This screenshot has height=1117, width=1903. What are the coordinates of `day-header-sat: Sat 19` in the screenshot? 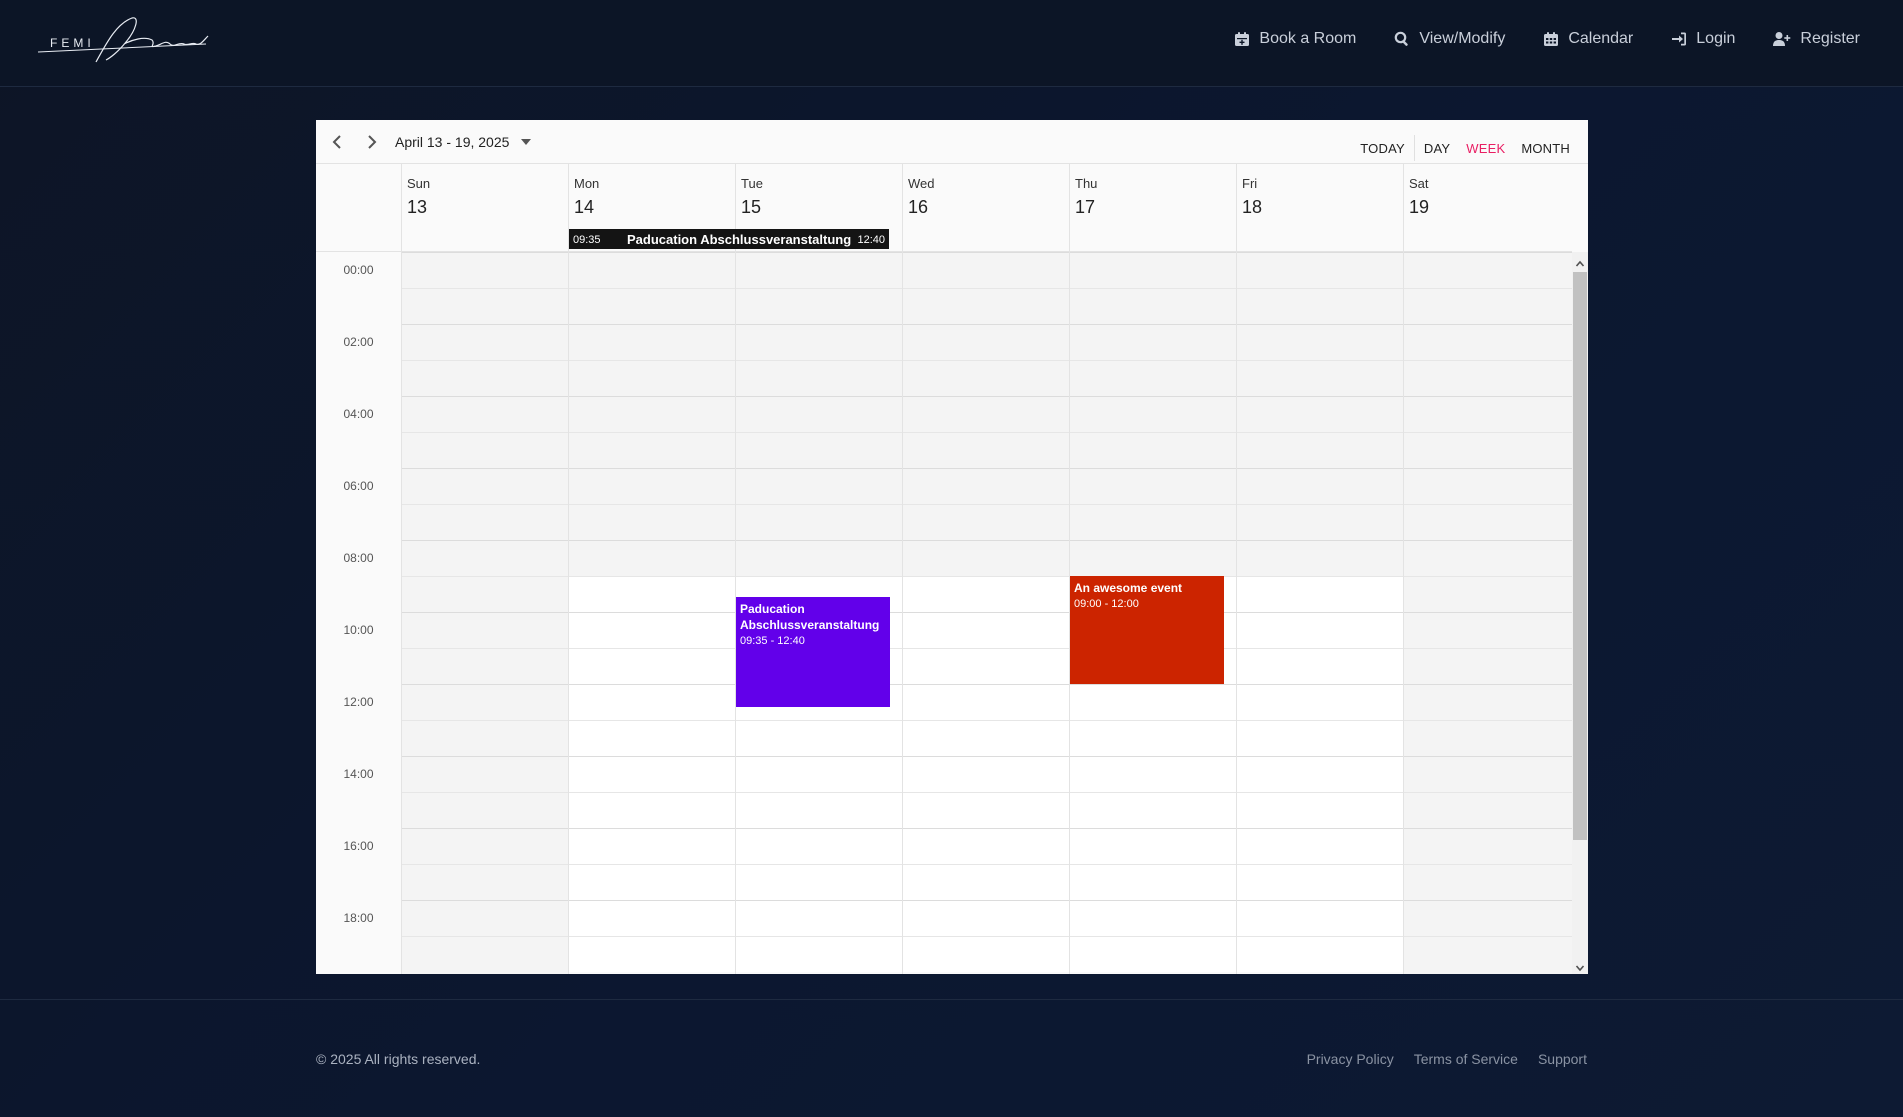 It's located at (1487, 207).